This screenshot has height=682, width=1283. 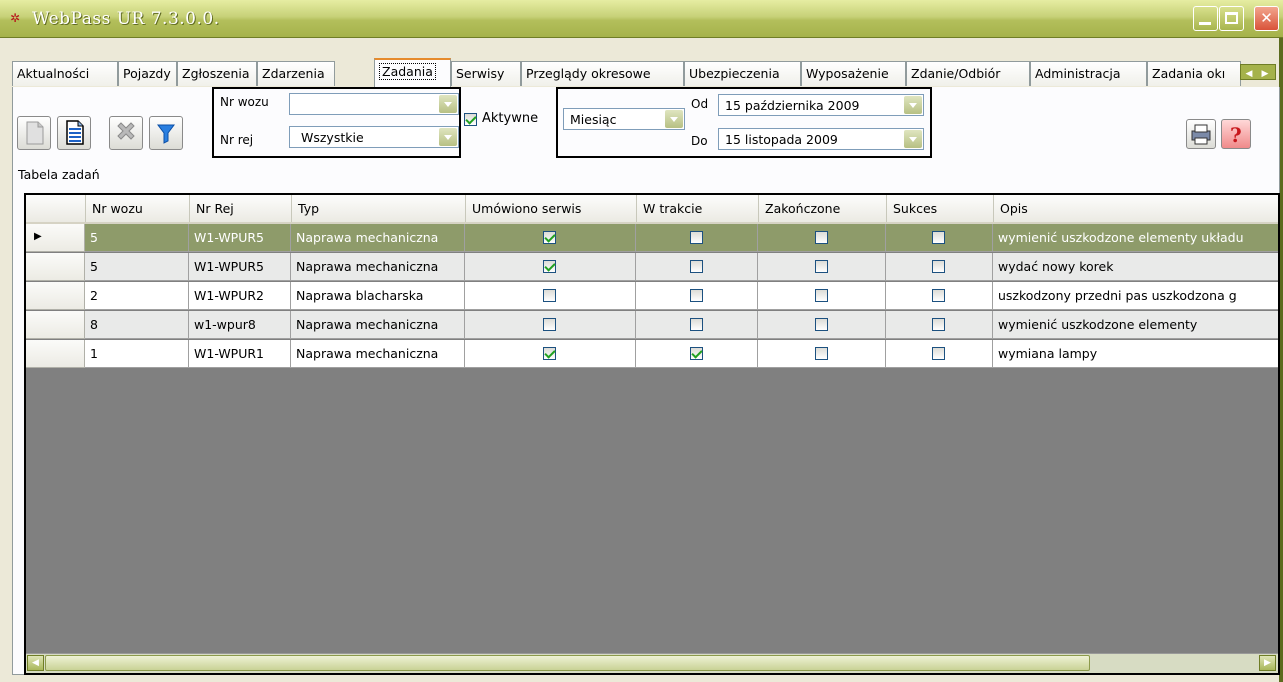 What do you see at coordinates (1135, 296) in the screenshot?
I see `cell-opis: uszkodzony przedni pas uszkodzona g` at bounding box center [1135, 296].